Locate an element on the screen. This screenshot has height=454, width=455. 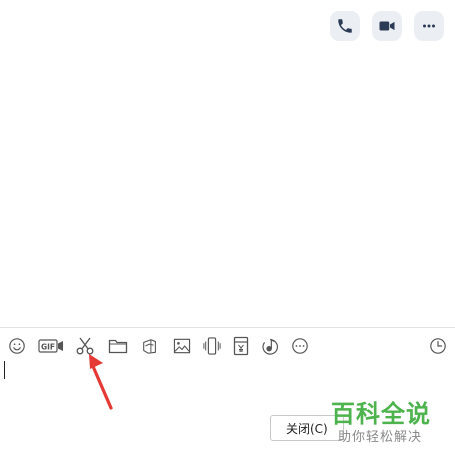
more-options-icon is located at coordinates (300, 346).